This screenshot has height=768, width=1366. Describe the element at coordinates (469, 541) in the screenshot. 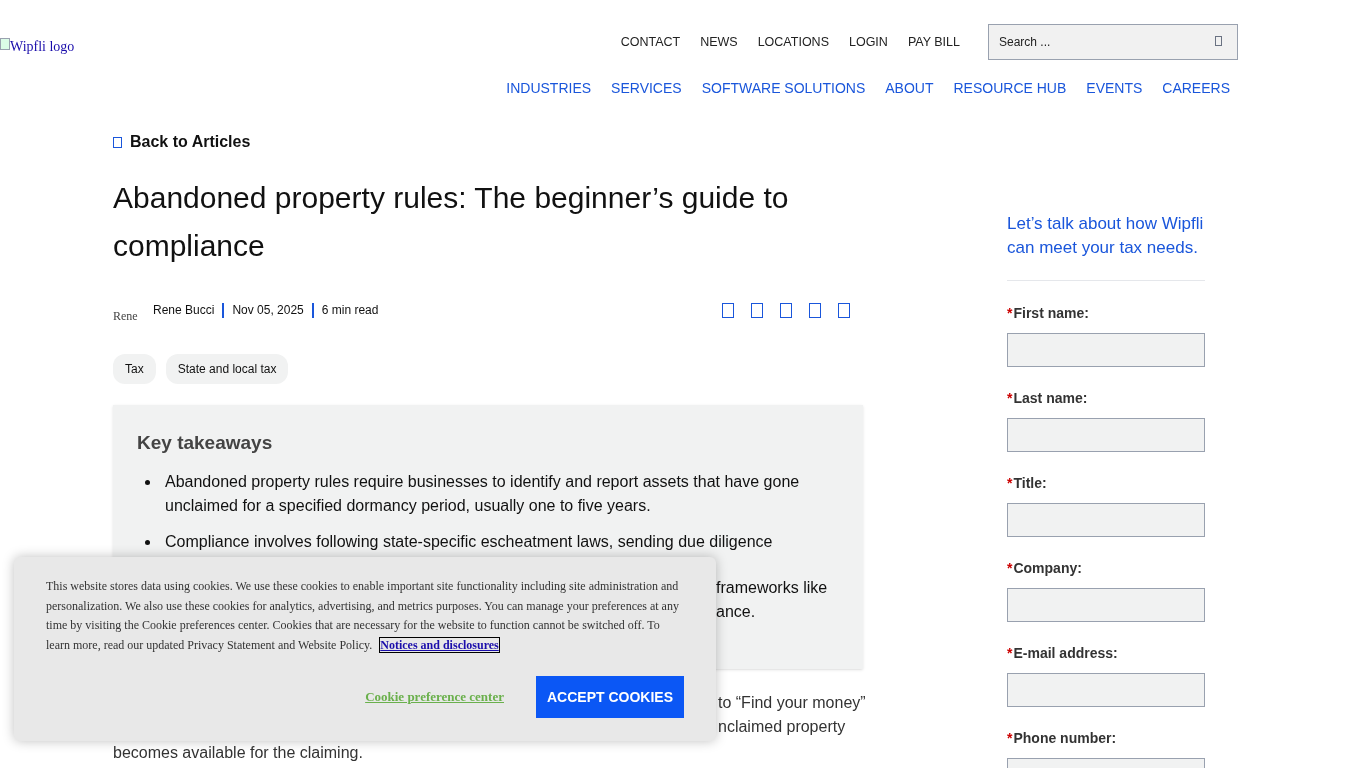

I see `takeaway-text: Compliance involves following state-specific escheatment laws, sending due diligence` at that location.